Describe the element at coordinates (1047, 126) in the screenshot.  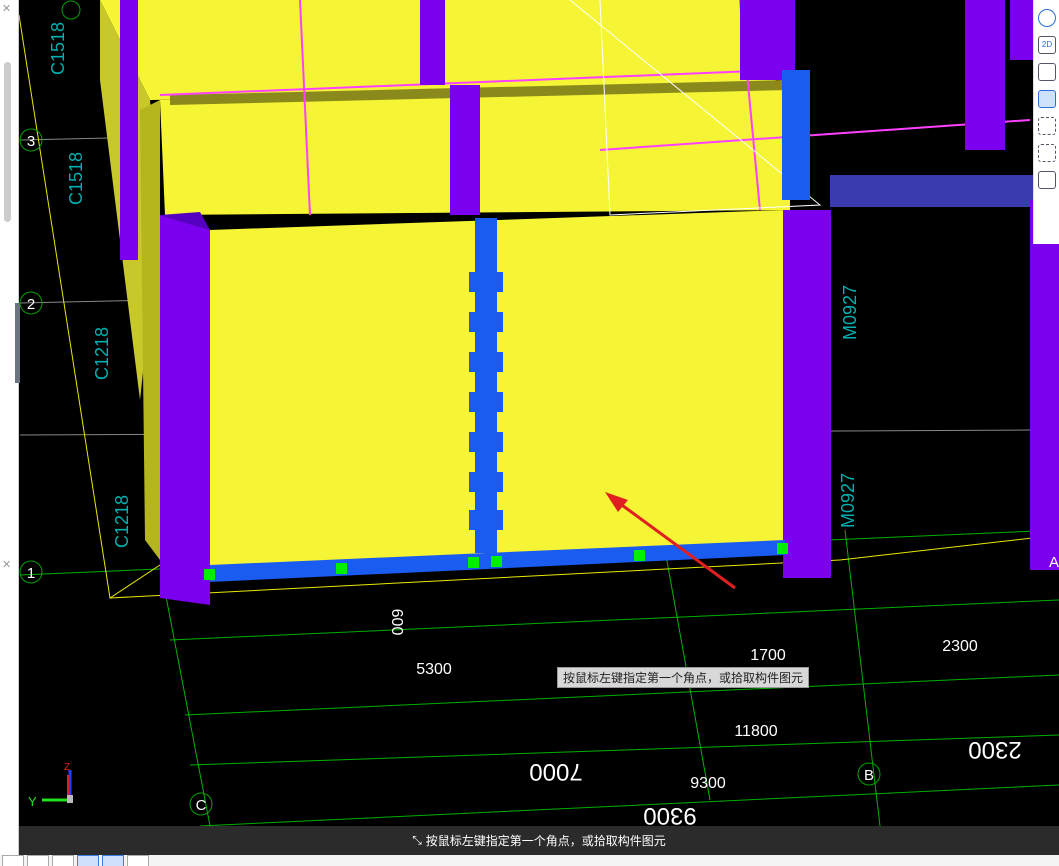
I see `select-box-icon` at that location.